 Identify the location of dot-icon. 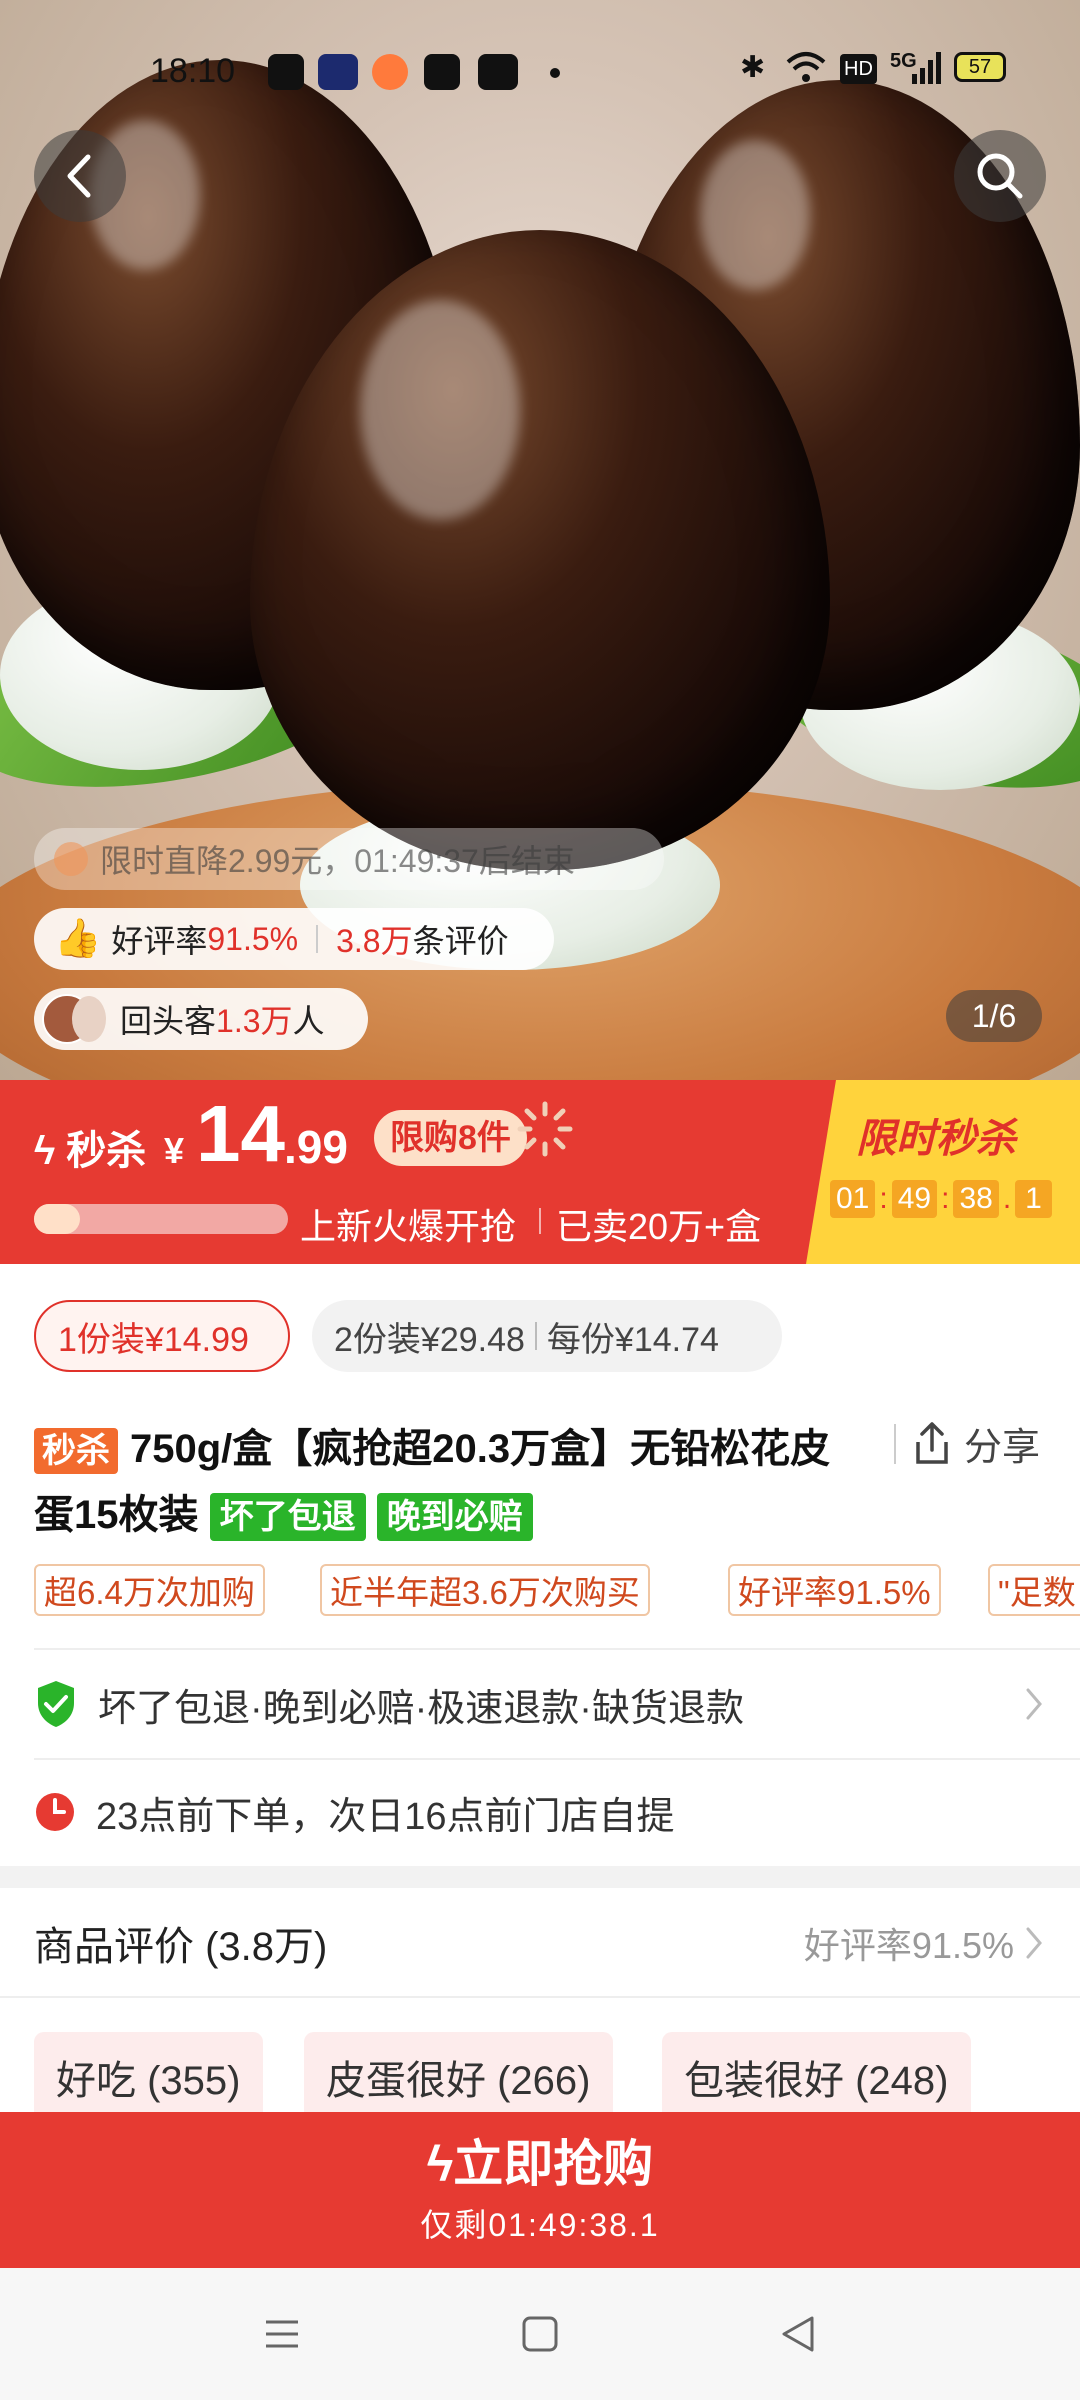
(555, 73).